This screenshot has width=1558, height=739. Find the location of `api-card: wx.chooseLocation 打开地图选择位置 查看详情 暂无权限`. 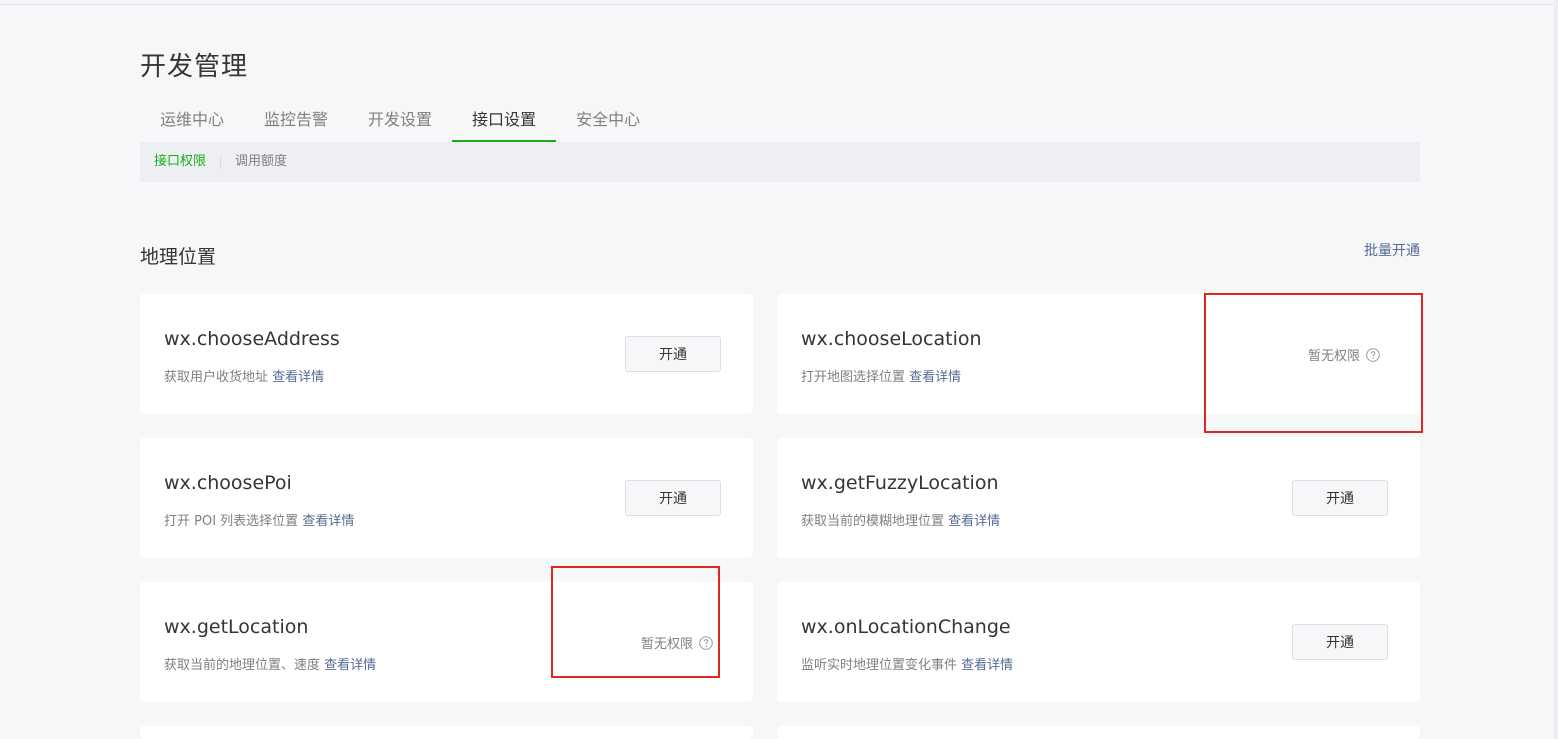

api-card: wx.chooseLocation 打开地图选择位置 查看详情 暂无权限 is located at coordinates (1098, 354).